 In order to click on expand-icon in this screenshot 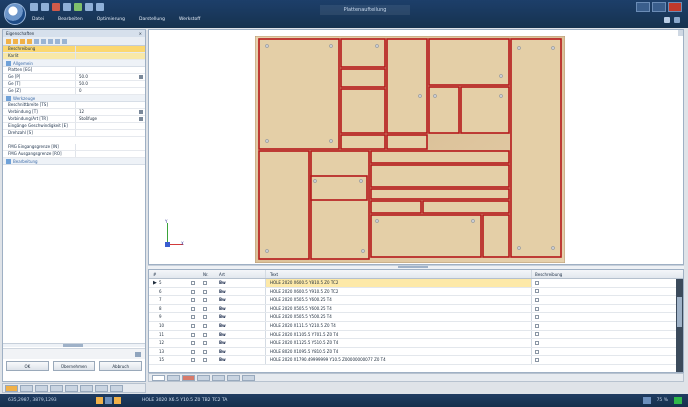, I will do `click(50, 41)`.